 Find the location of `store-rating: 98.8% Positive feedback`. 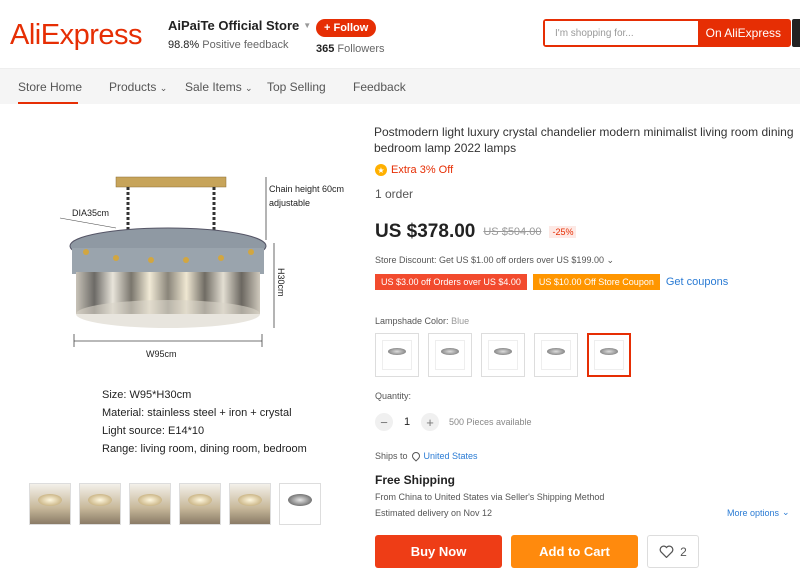

store-rating: 98.8% Positive feedback is located at coordinates (239, 45).